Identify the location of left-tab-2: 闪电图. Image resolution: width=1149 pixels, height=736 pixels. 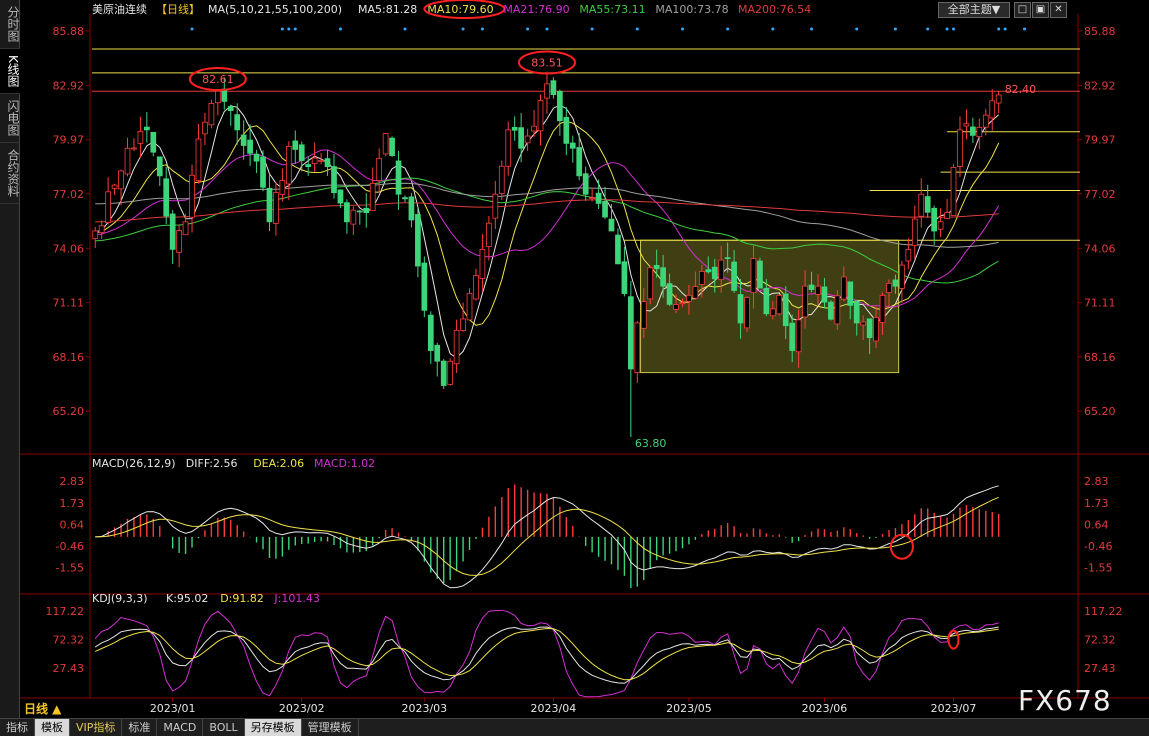
(10, 118).